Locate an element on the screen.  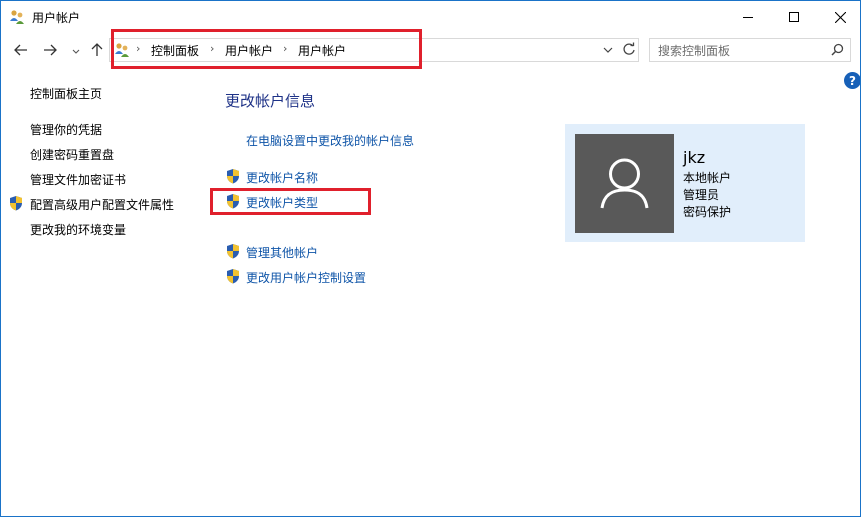
back-arrow-icon is located at coordinates (21, 50).